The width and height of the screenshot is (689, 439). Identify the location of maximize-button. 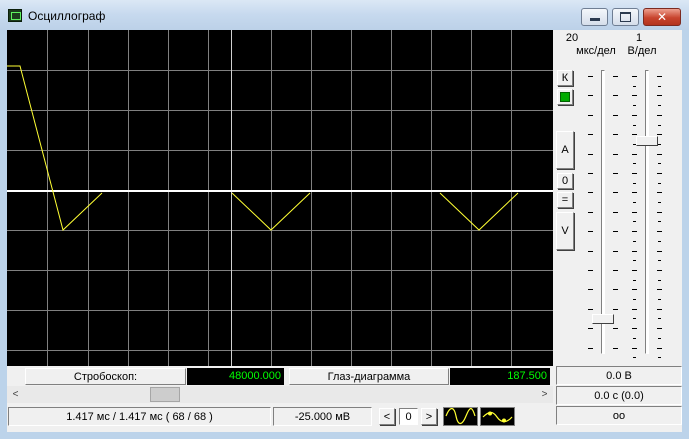
(625, 17).